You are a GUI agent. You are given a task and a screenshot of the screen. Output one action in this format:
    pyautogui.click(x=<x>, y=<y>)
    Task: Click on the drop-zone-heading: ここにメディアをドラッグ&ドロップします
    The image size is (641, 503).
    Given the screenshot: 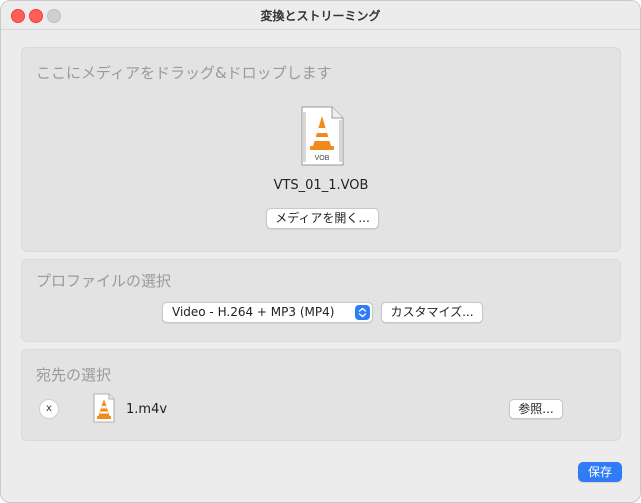 What is the action you would take?
    pyautogui.click(x=184, y=73)
    